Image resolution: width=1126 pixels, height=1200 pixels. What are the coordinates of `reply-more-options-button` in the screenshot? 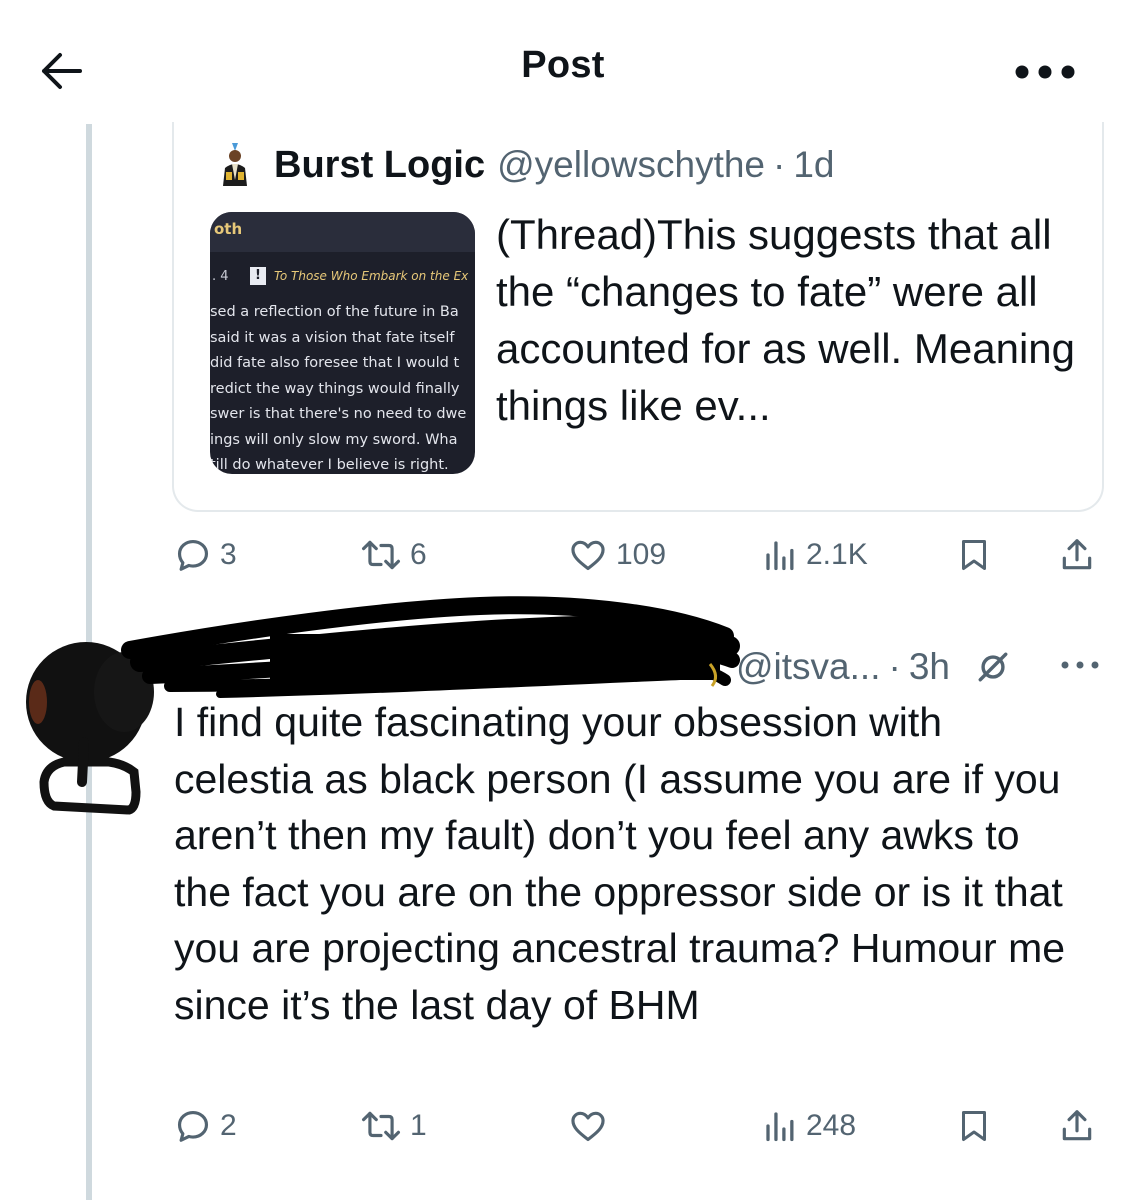 It's located at (1080, 665).